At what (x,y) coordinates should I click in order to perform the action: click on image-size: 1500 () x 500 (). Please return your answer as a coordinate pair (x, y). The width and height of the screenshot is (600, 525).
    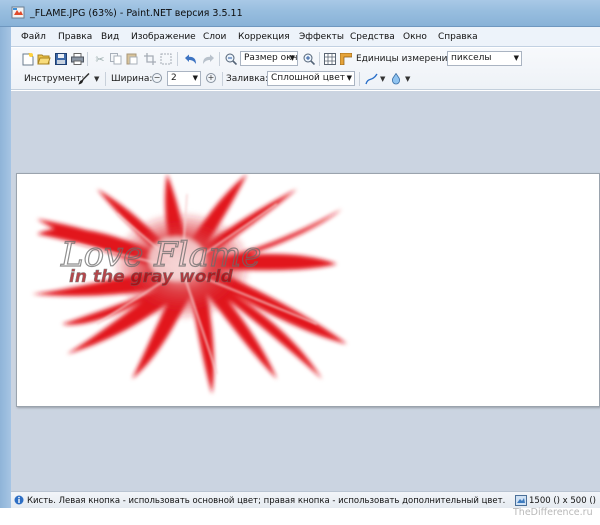
    Looking at the image, I should click on (562, 501).